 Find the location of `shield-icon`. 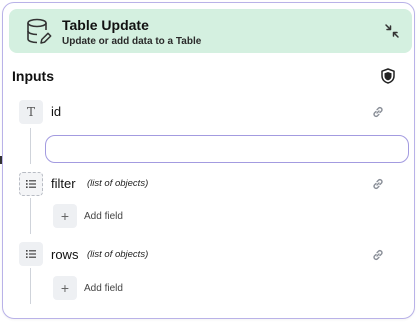

shield-icon is located at coordinates (388, 76).